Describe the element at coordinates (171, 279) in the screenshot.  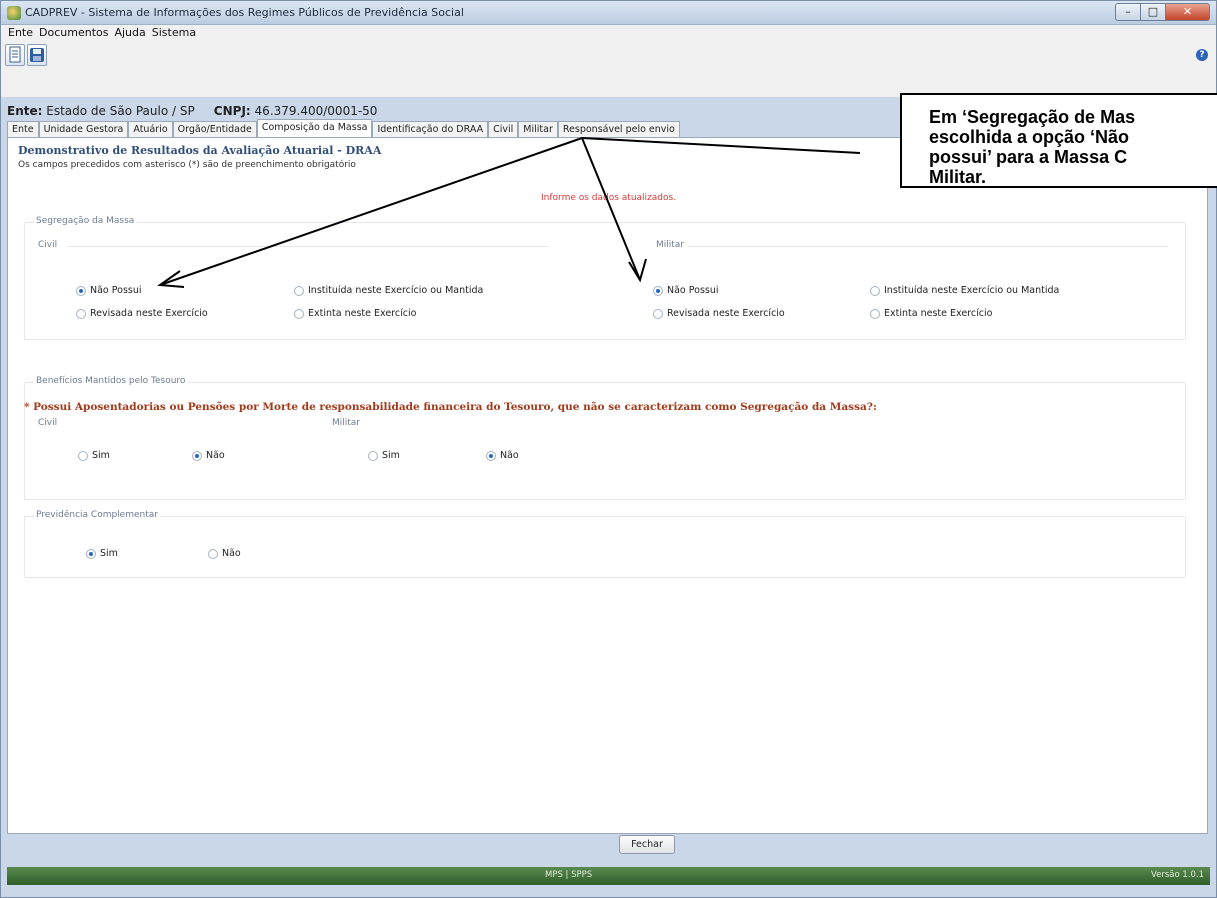
I see `arrow-head-civil` at that location.